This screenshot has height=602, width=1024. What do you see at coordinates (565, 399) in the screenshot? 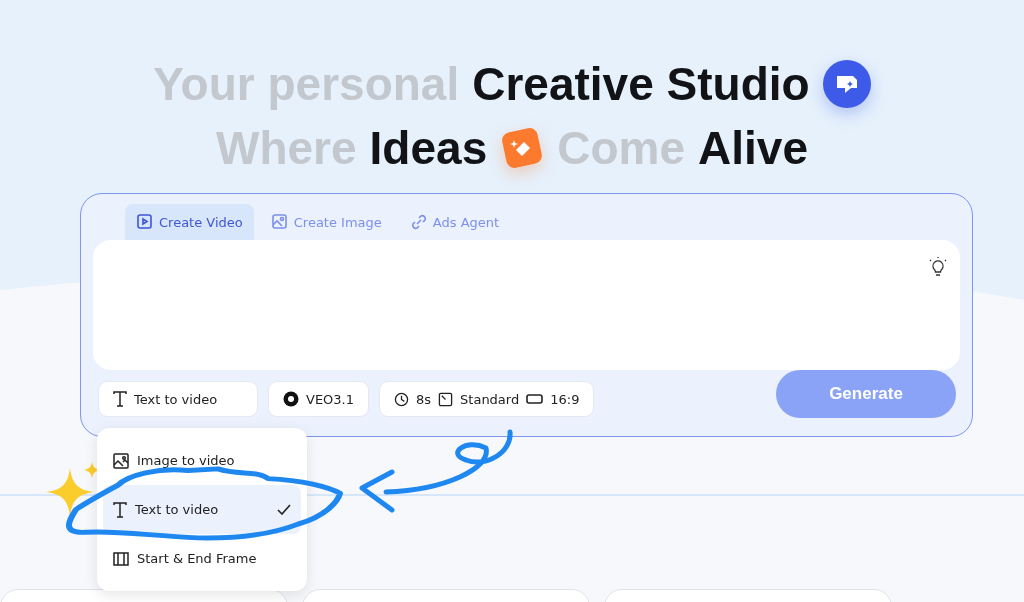
I see `ratio-text: 16:9` at bounding box center [565, 399].